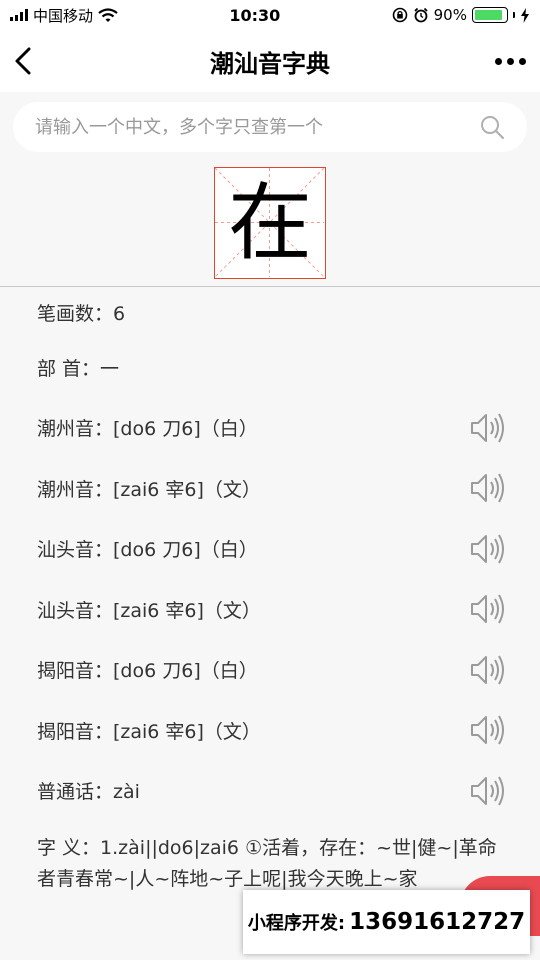 The height and width of the screenshot is (960, 540). Describe the element at coordinates (272, 670) in the screenshot. I see `reading-row: 揭阳音：[do6 刀6]（白）` at that location.